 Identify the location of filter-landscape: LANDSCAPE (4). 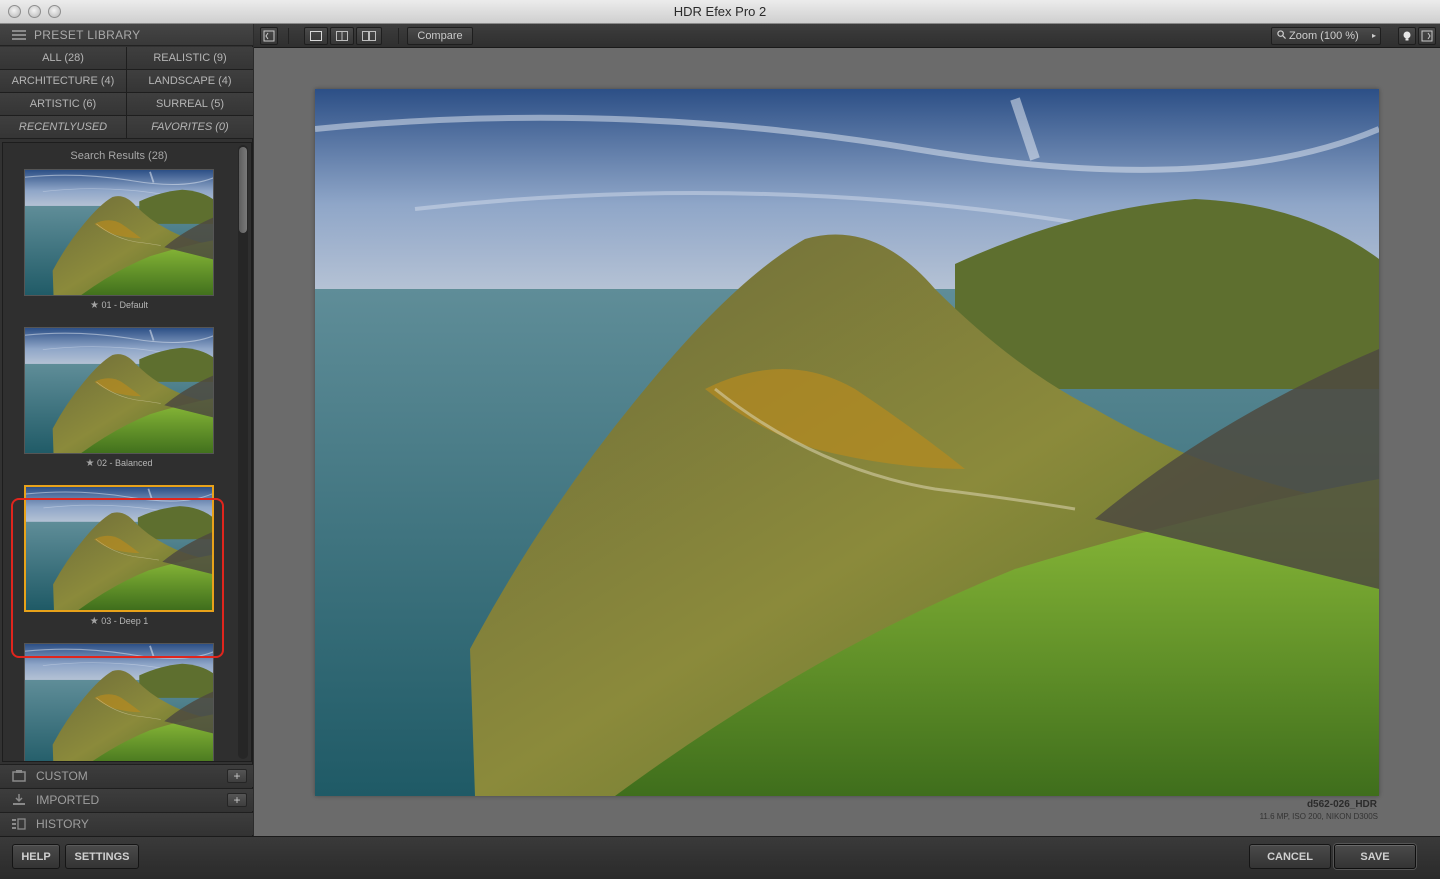
(190, 81).